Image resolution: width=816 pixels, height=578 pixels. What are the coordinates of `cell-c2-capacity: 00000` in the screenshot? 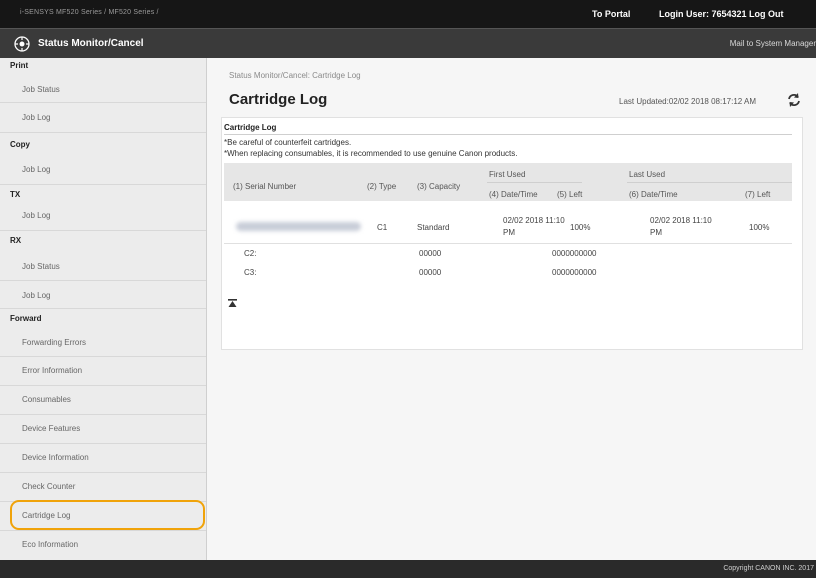 It's located at (430, 253).